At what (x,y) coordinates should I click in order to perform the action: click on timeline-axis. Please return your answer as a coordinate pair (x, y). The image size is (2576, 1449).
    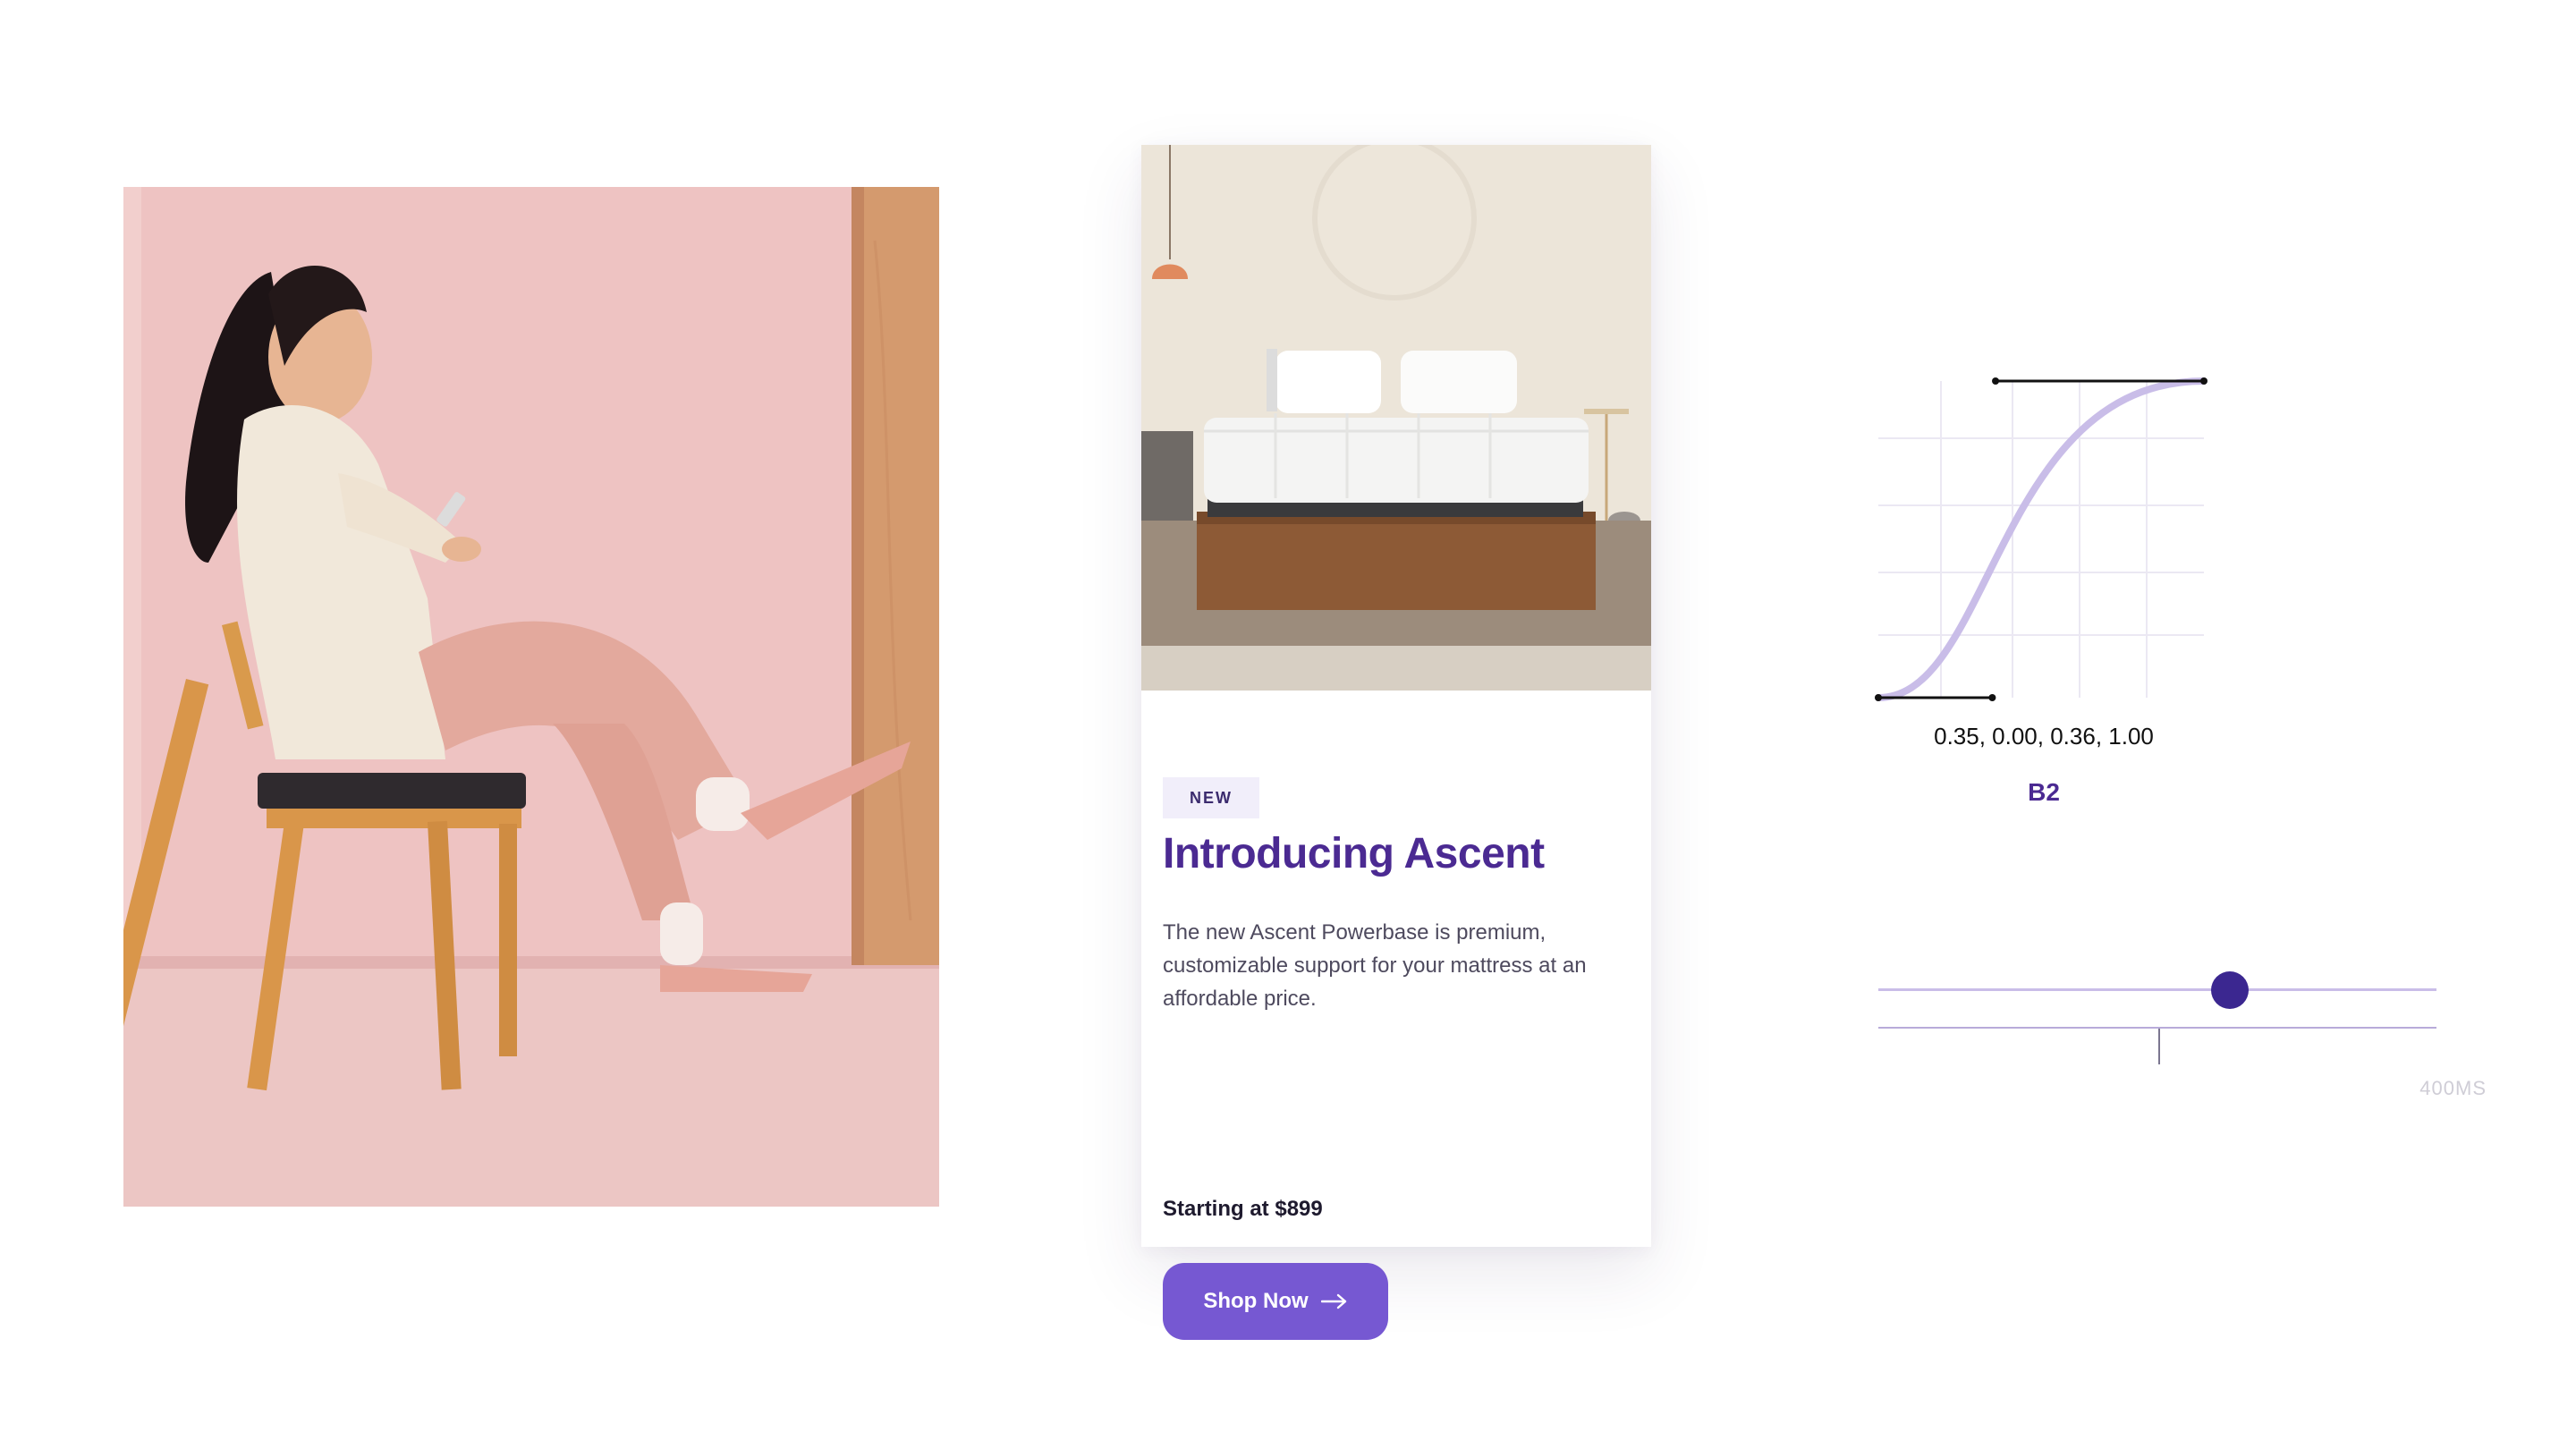
    Looking at the image, I should click on (2157, 1028).